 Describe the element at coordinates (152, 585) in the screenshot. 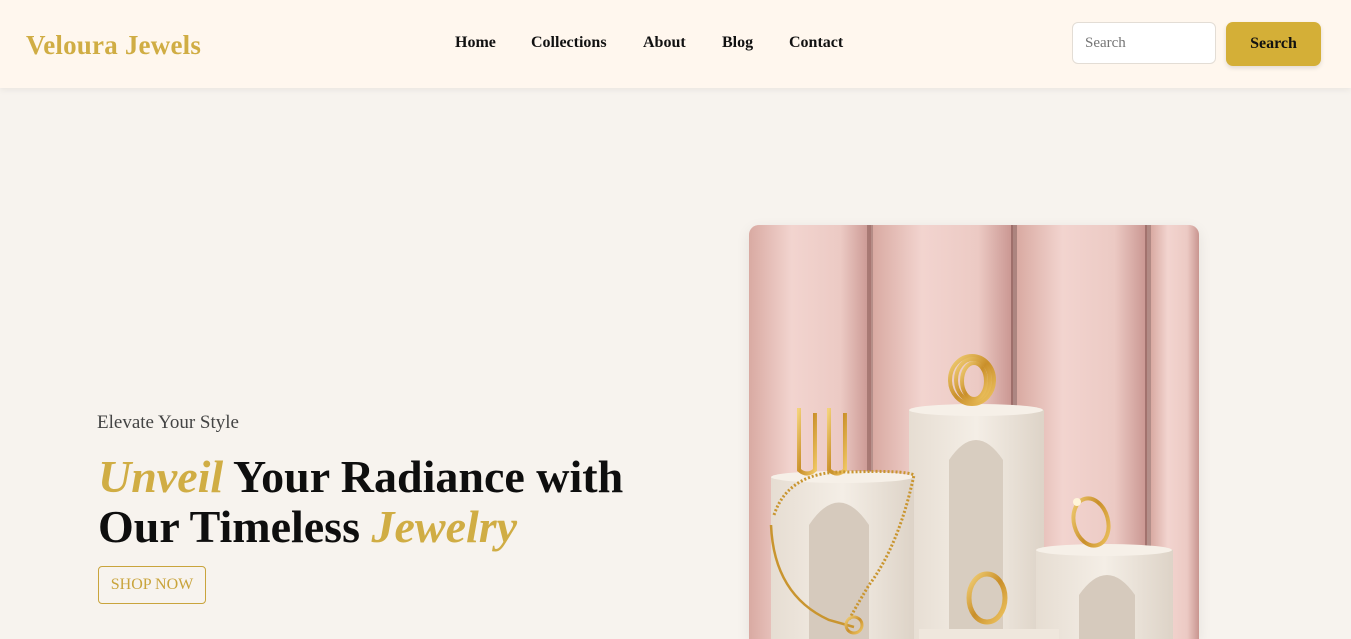

I see `shop-now-button: SHOP NOW` at that location.